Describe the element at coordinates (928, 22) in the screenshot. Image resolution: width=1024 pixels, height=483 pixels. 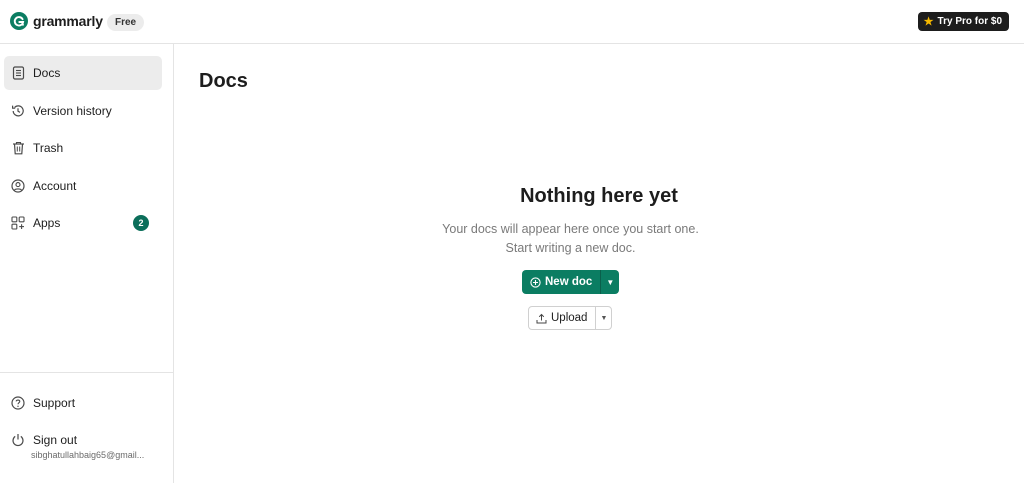
I see `star-icon: ★` at that location.